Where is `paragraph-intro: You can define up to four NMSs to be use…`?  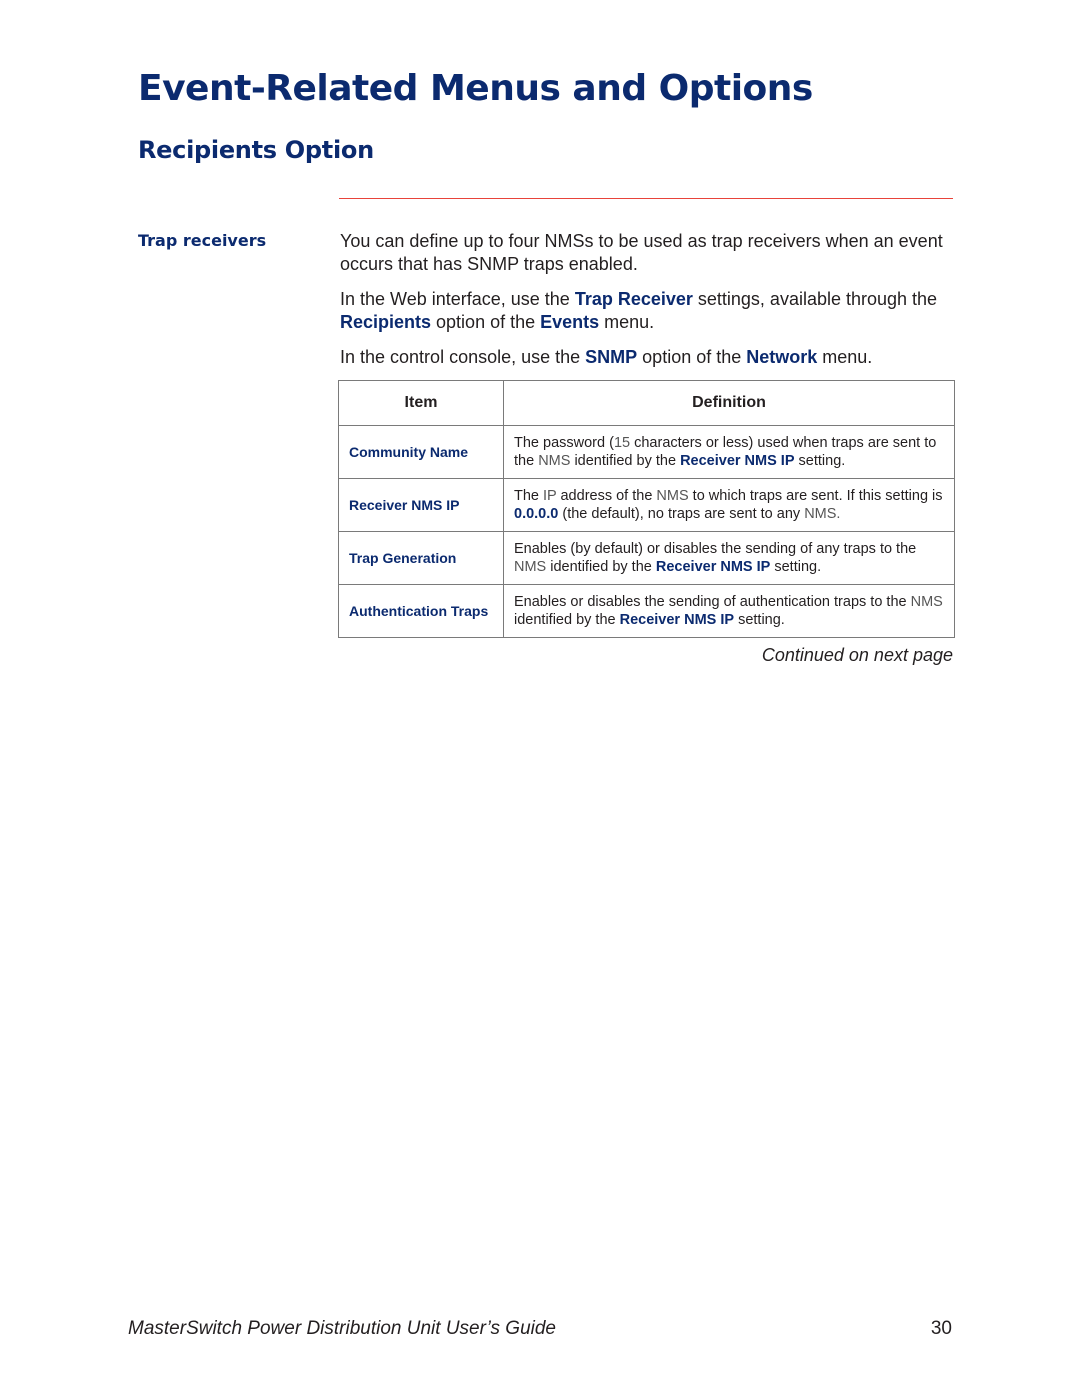 paragraph-intro: You can define up to four NMSs to be use… is located at coordinates (641, 252).